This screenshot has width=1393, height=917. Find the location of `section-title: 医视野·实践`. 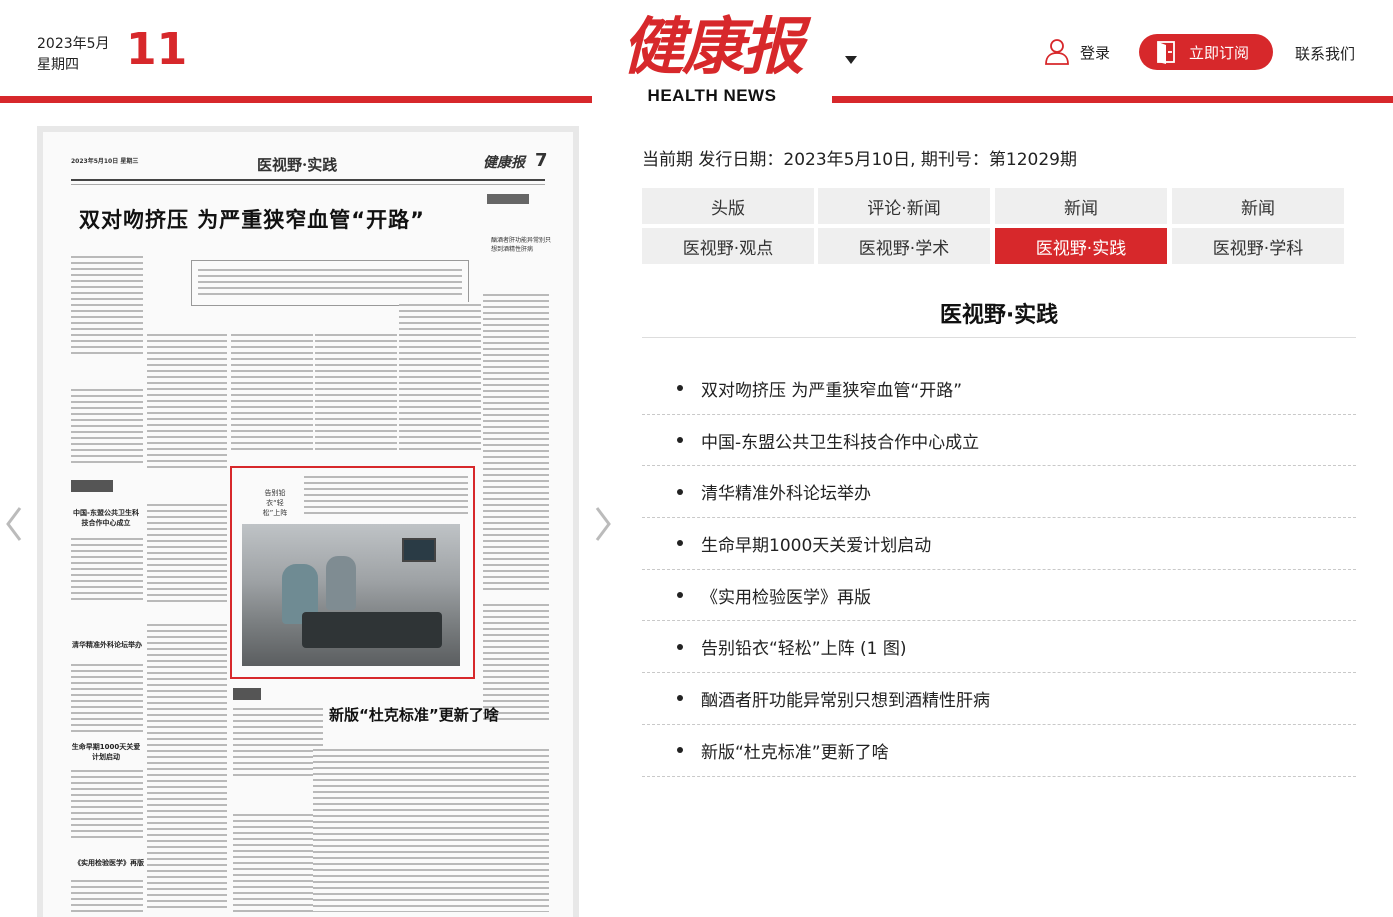

section-title: 医视野·实践 is located at coordinates (999, 315).